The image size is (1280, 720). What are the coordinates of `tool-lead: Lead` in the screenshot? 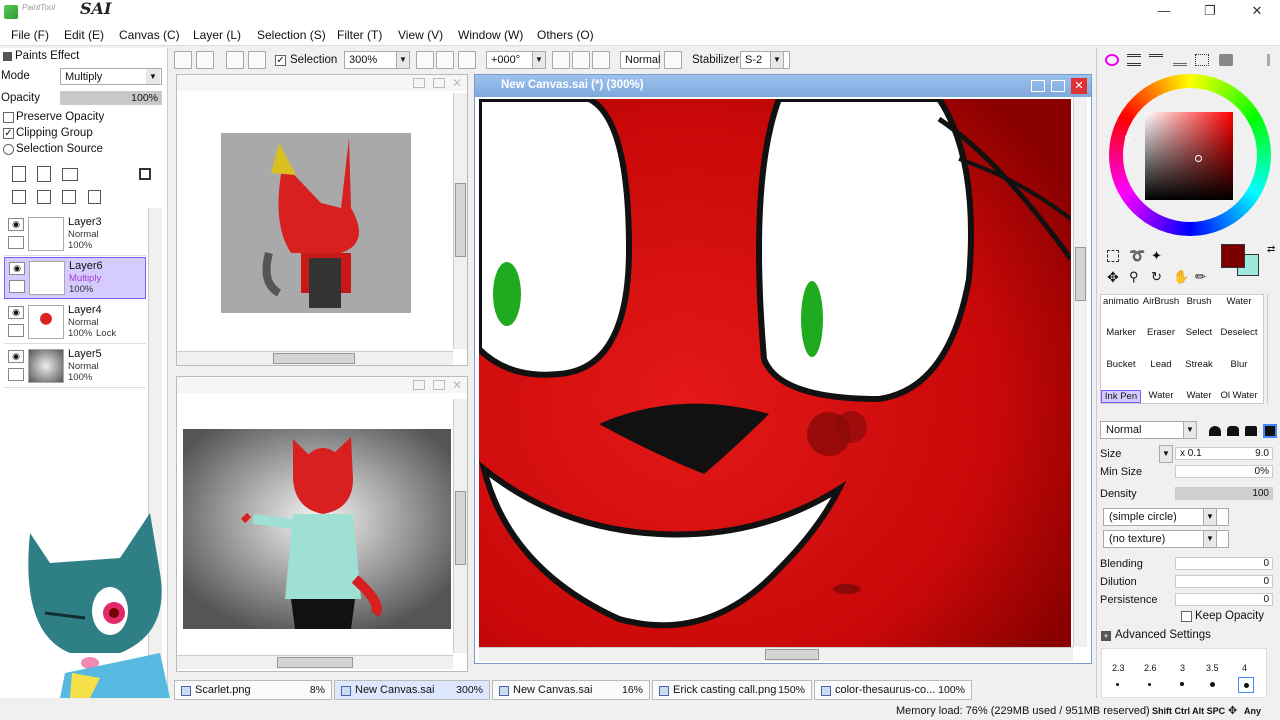 It's located at (1161, 364).